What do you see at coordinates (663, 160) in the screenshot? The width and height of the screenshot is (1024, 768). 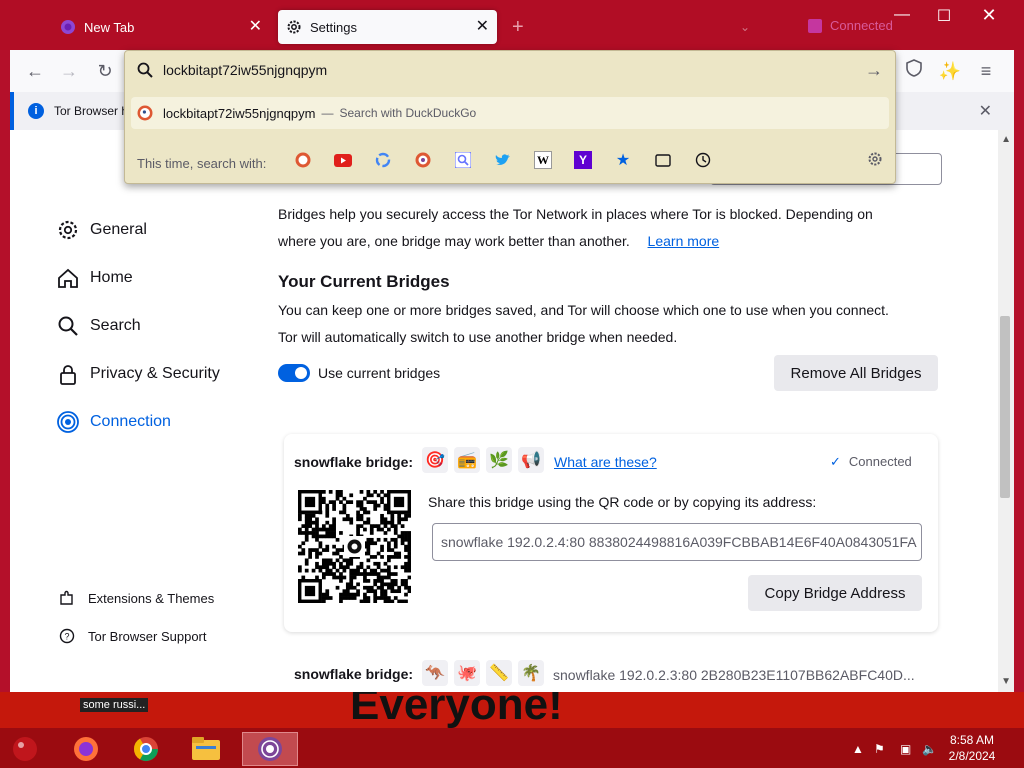 I see `tabs-icon` at bounding box center [663, 160].